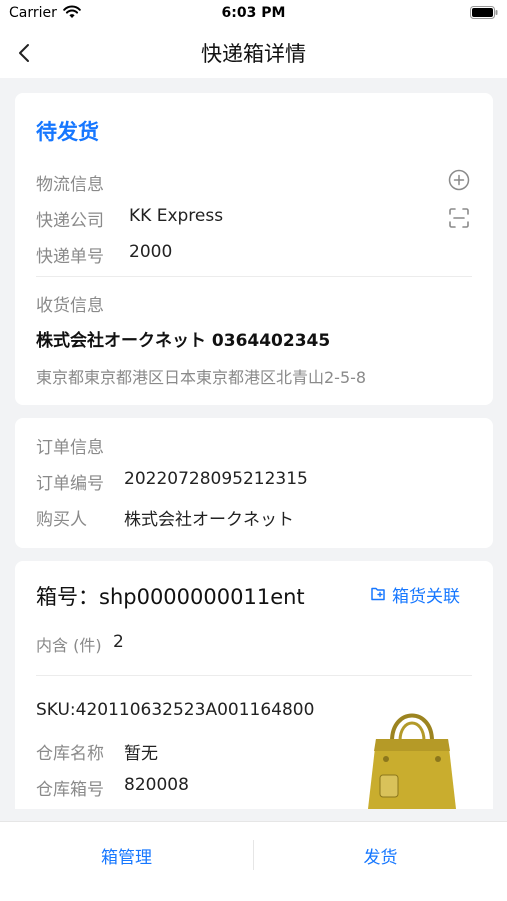 Image resolution: width=507 pixels, height=901 pixels. Describe the element at coordinates (412, 761) in the screenshot. I see `product-handbag-image` at that location.